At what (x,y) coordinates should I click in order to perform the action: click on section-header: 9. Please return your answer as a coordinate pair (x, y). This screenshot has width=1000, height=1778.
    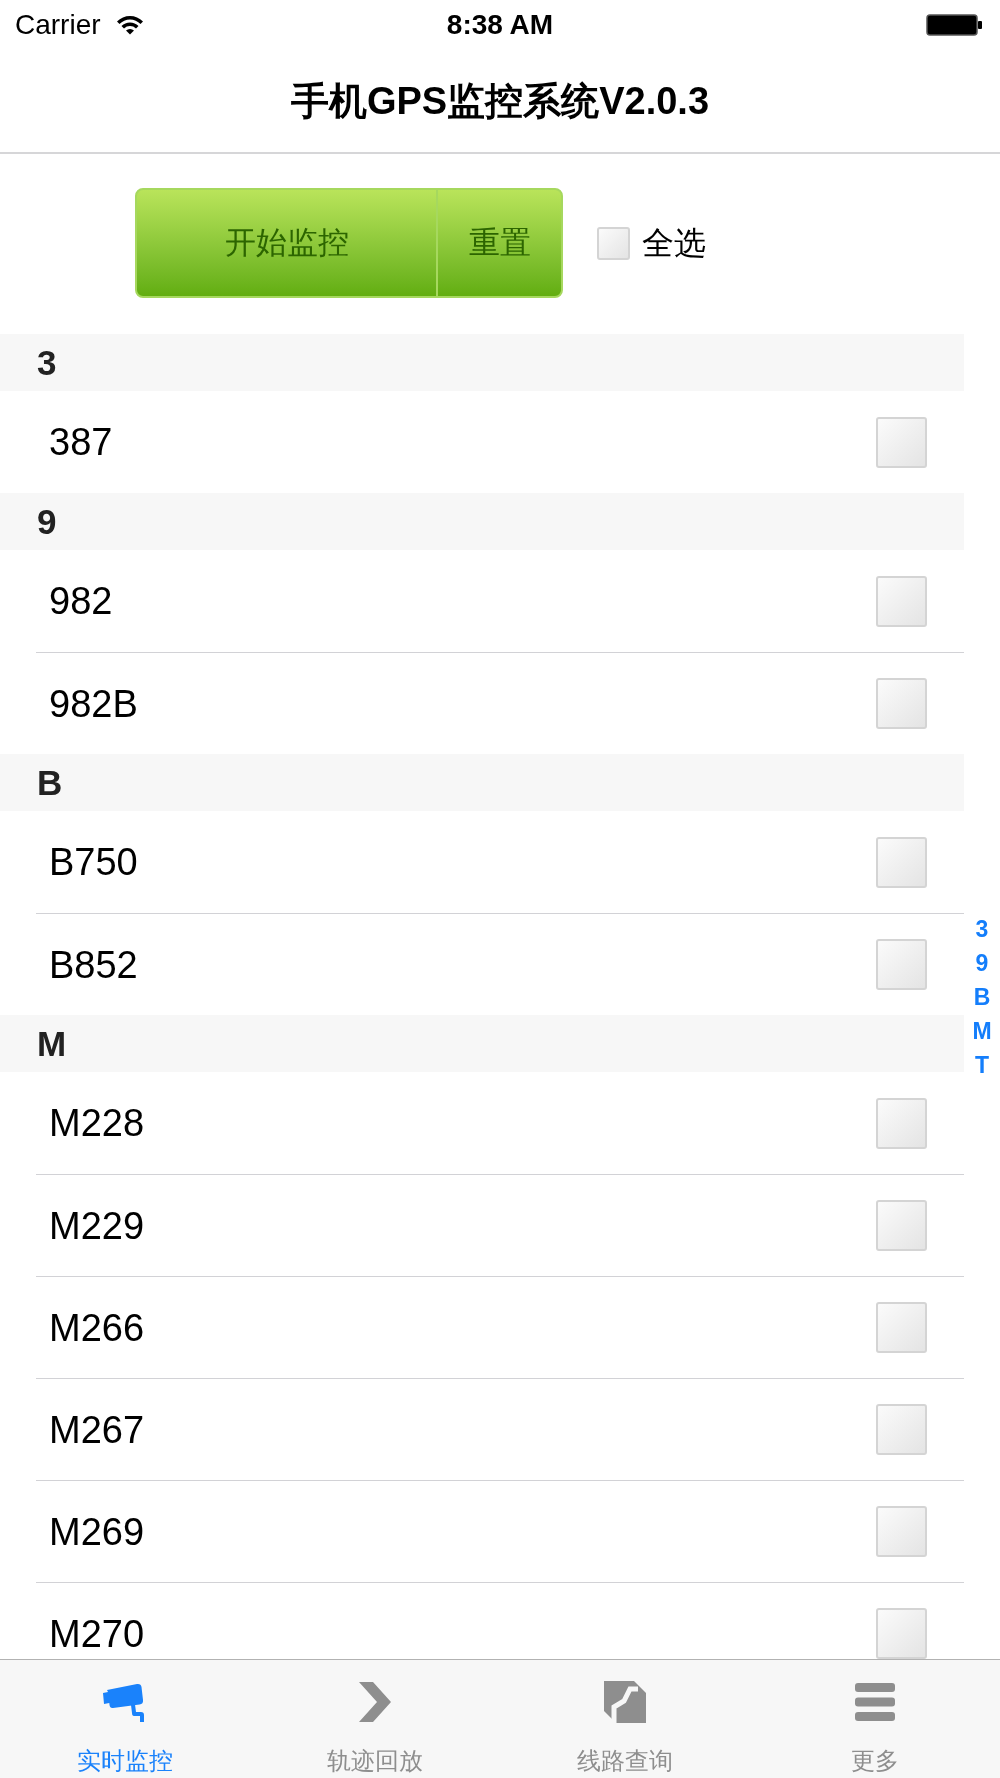
    Looking at the image, I should click on (482, 521).